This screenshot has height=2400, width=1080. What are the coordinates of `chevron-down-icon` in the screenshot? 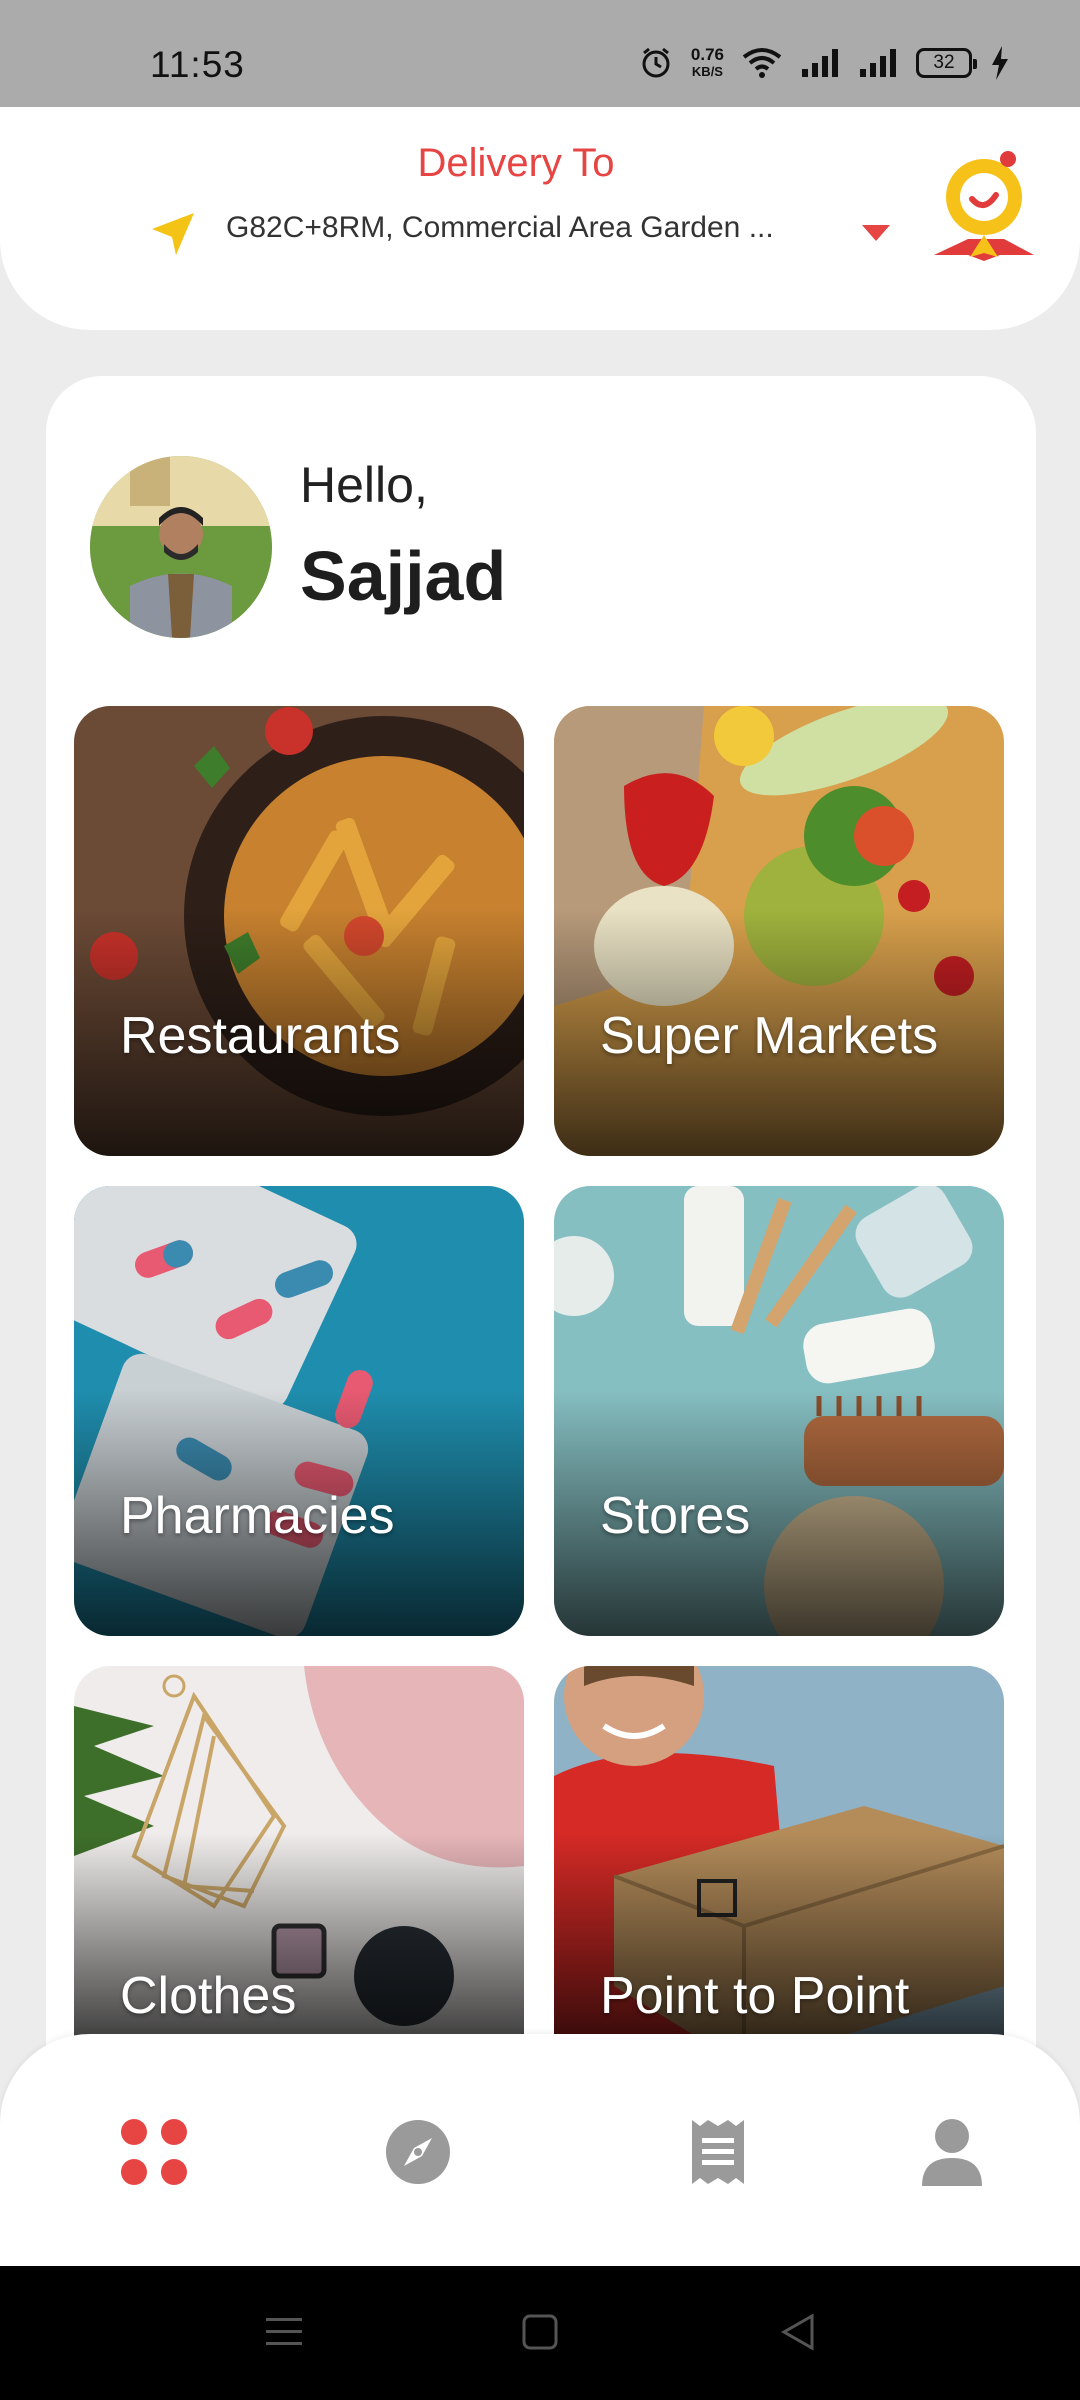 It's located at (876, 233).